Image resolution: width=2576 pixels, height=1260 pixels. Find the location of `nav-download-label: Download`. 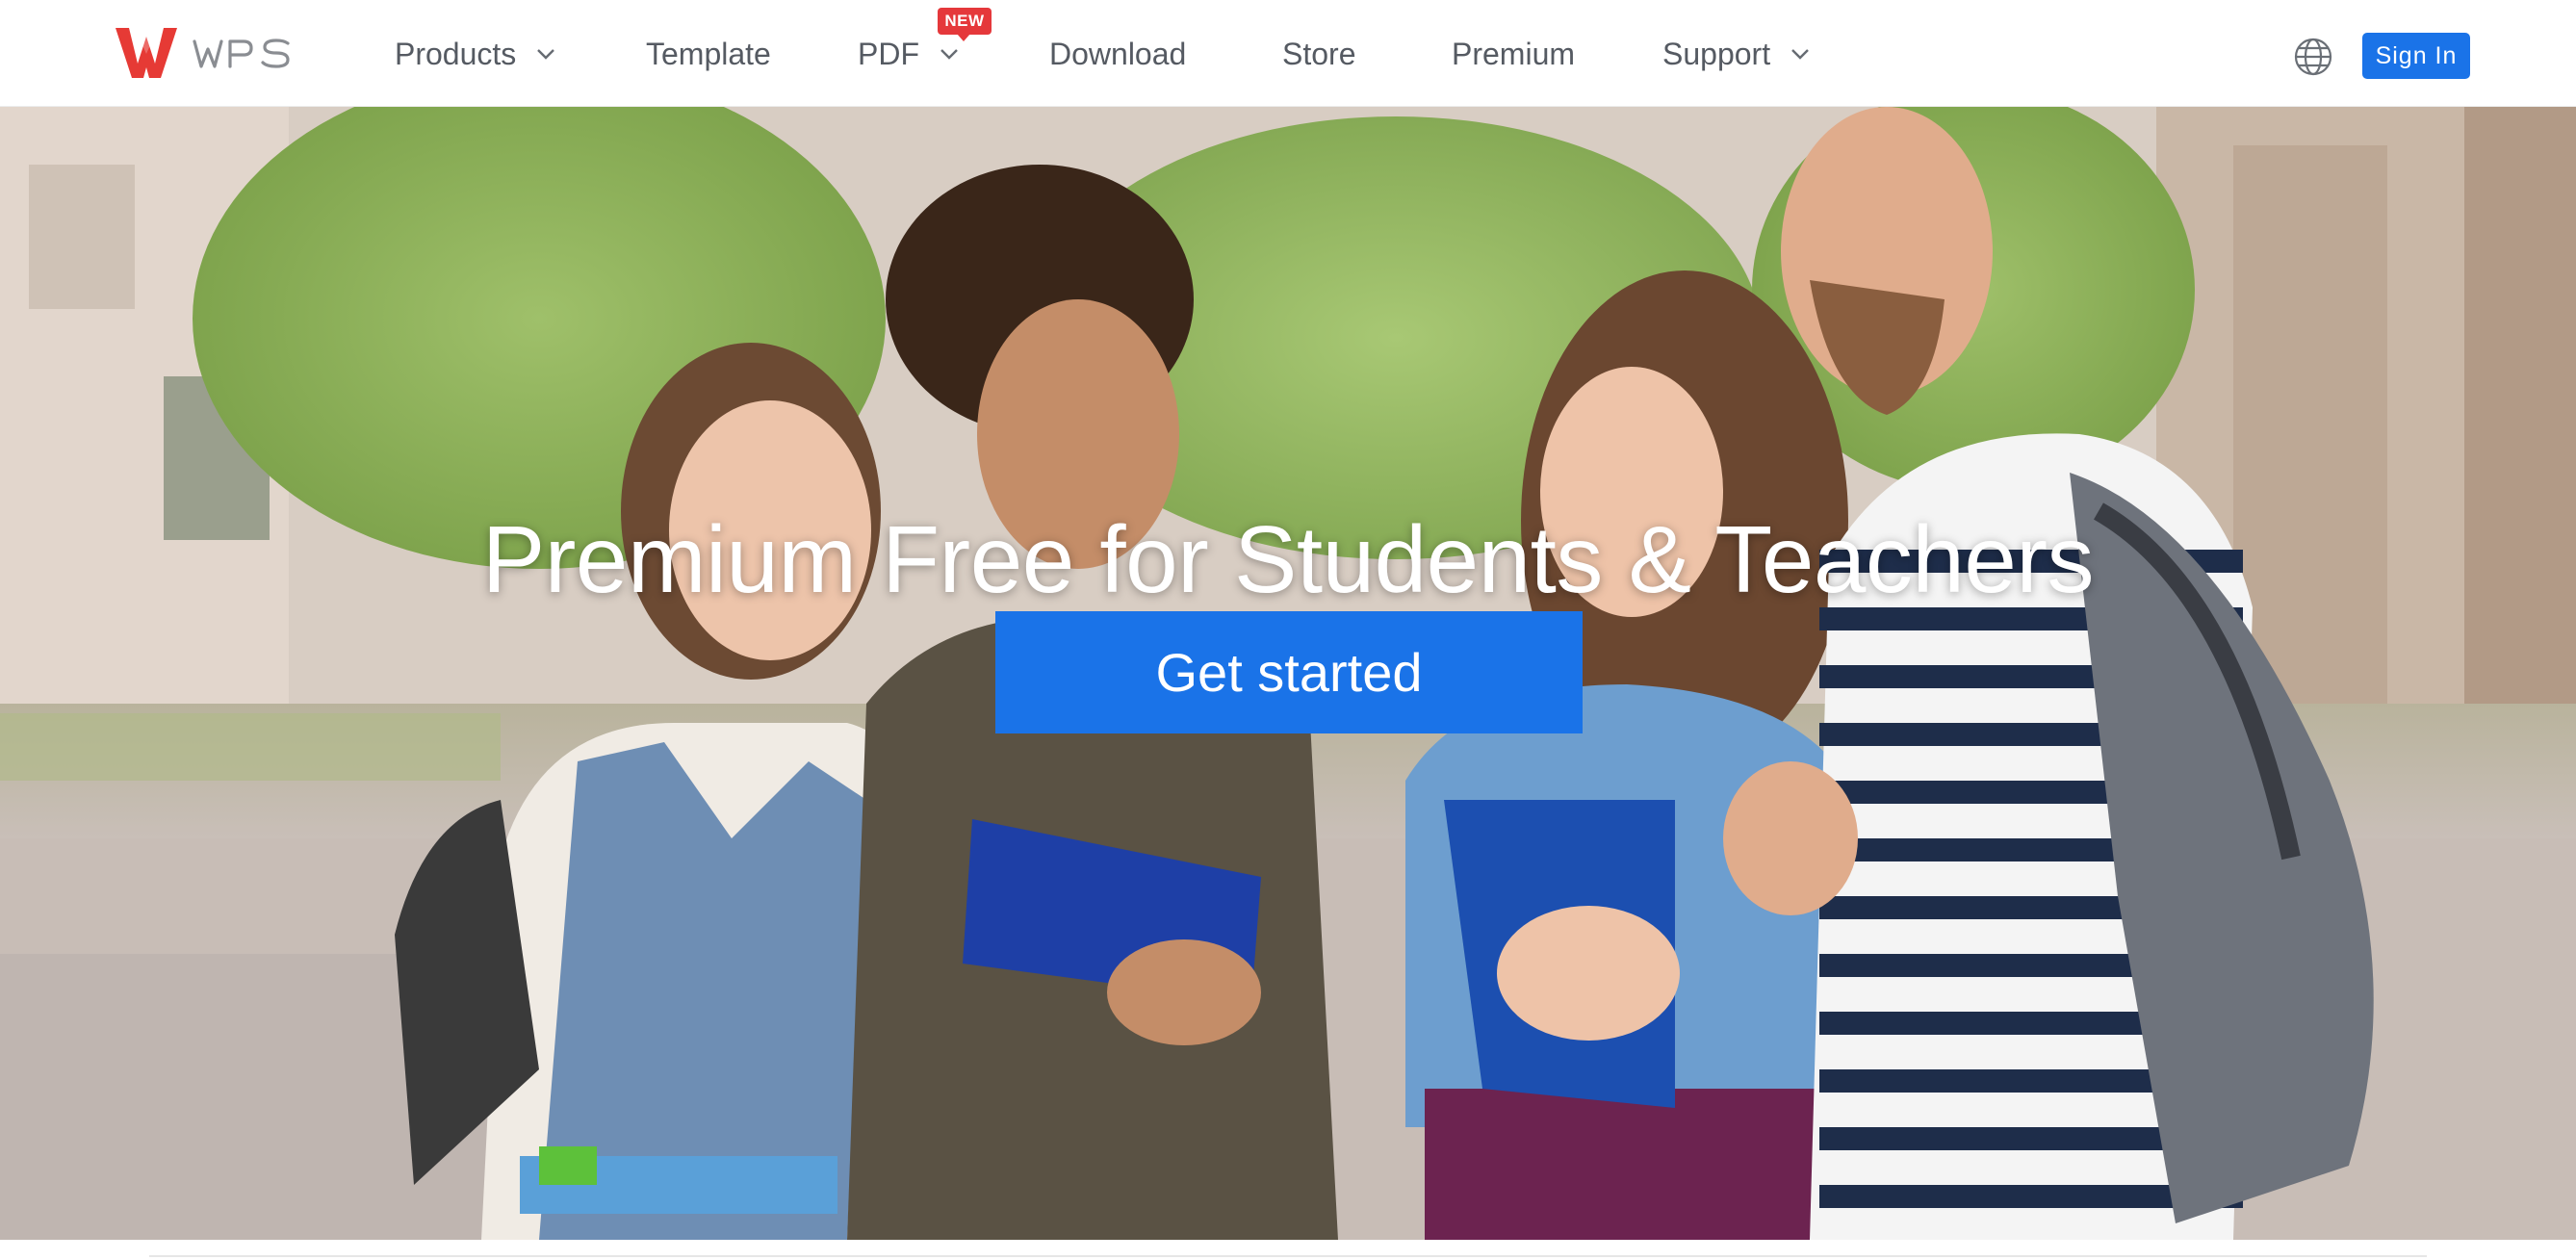

nav-download-label: Download is located at coordinates (1118, 54).